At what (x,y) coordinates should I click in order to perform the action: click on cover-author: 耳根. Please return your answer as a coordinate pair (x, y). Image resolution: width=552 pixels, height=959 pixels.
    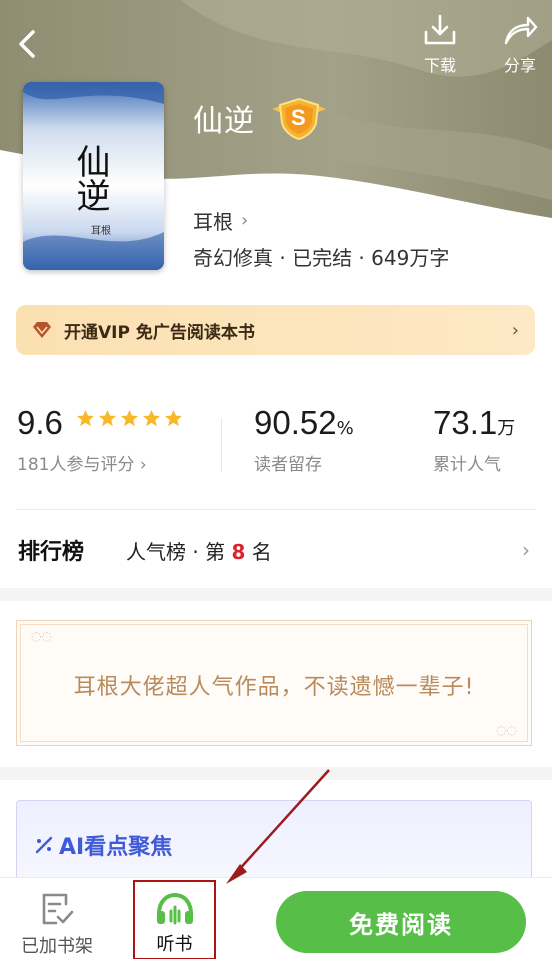
    Looking at the image, I should click on (101, 231).